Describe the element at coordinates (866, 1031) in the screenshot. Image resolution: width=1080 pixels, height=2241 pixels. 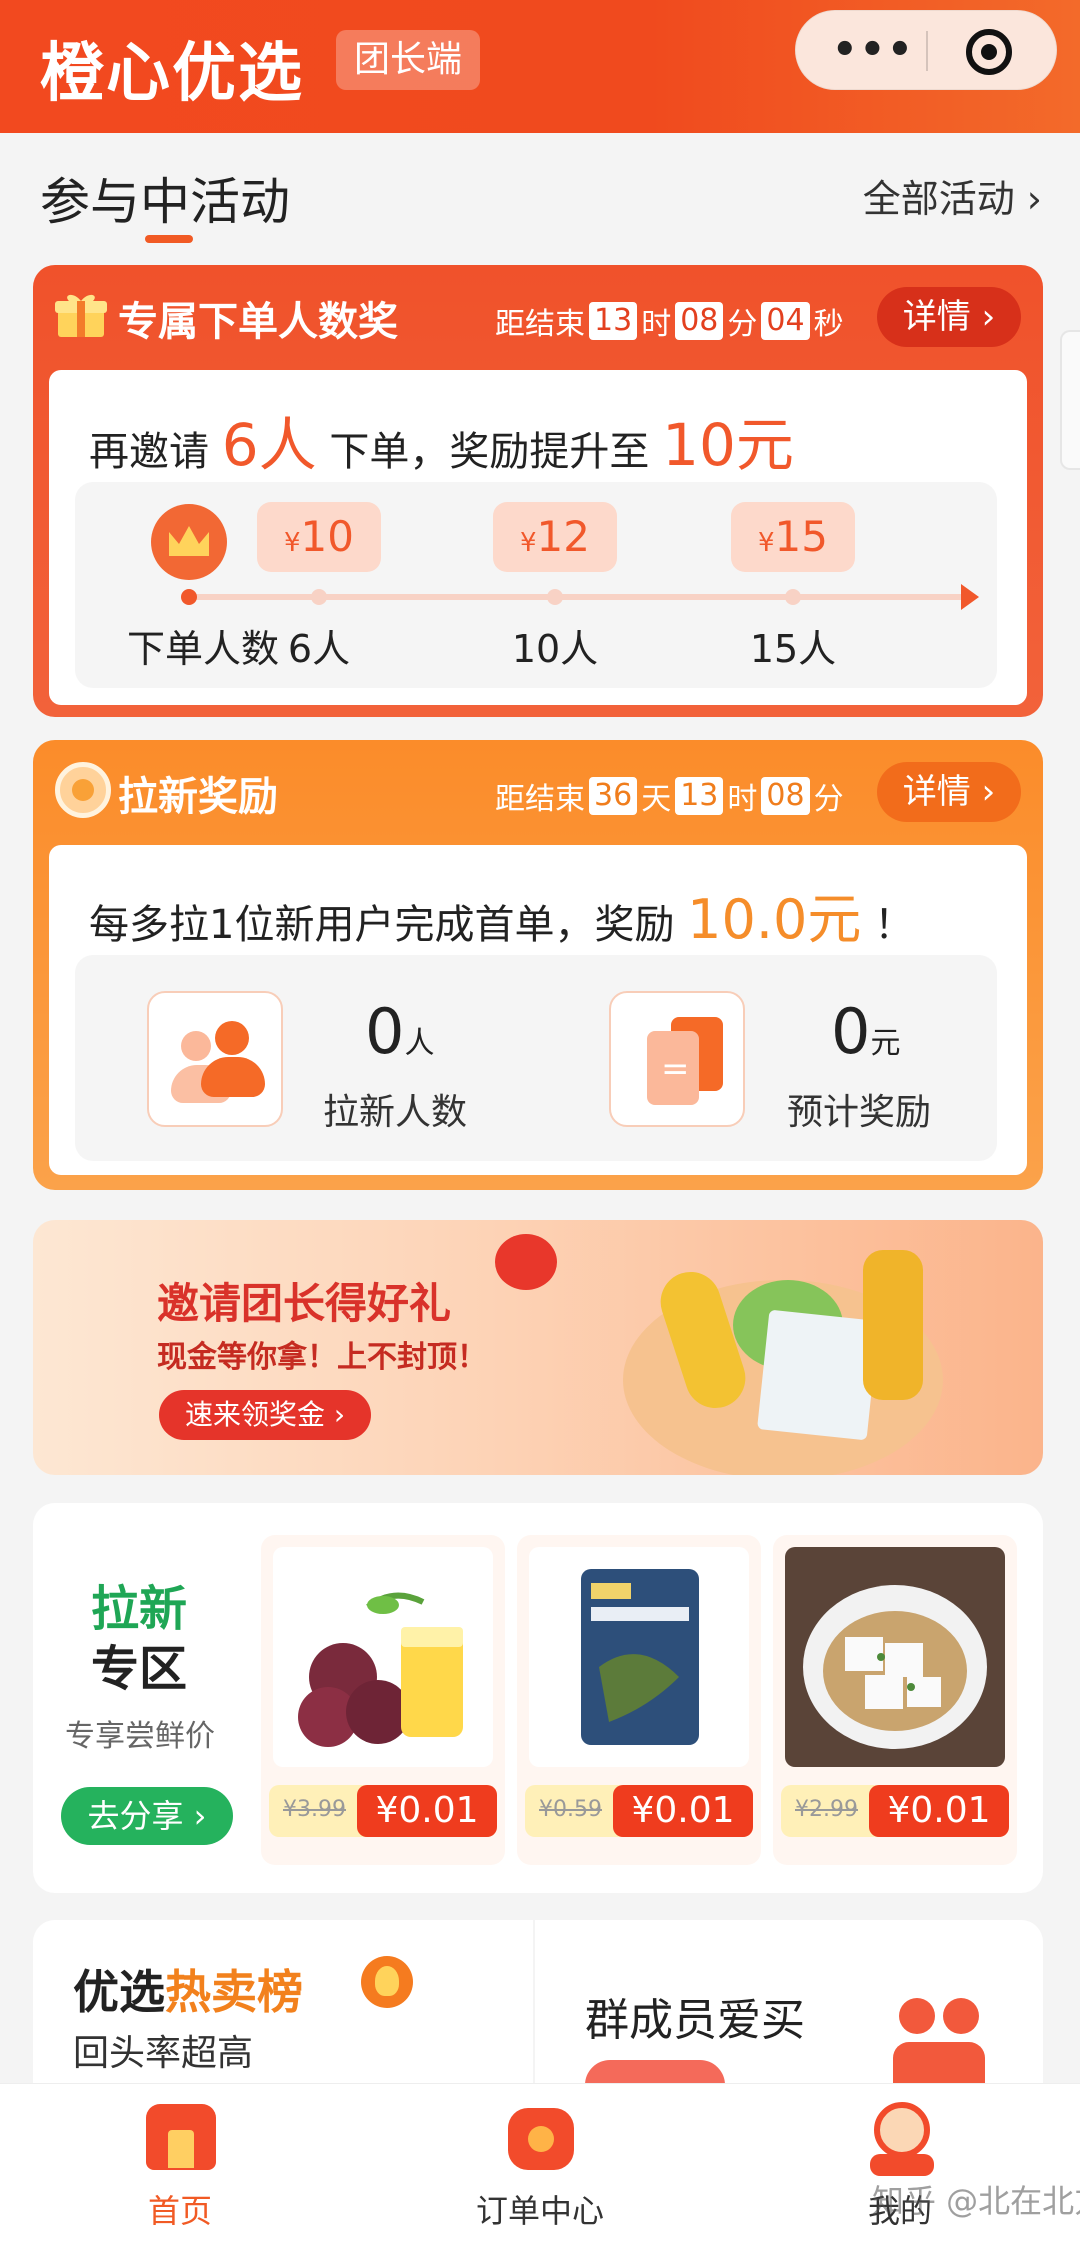
I see `estimated-reward: 0元` at that location.